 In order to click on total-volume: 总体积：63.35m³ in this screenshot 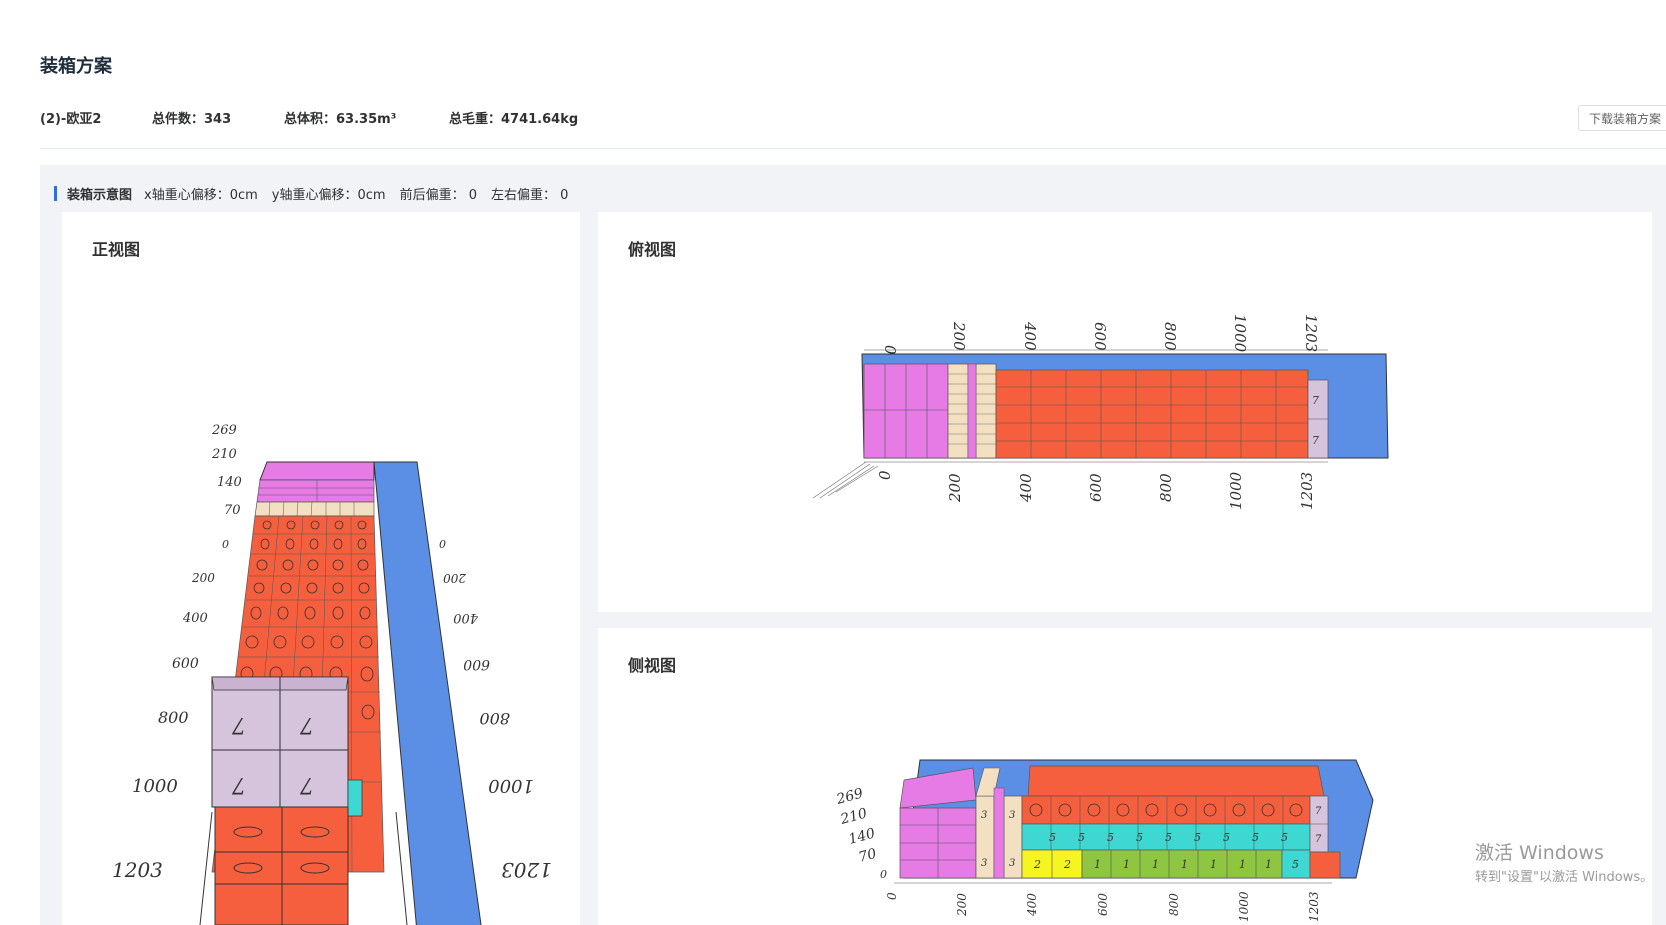, I will do `click(340, 119)`.